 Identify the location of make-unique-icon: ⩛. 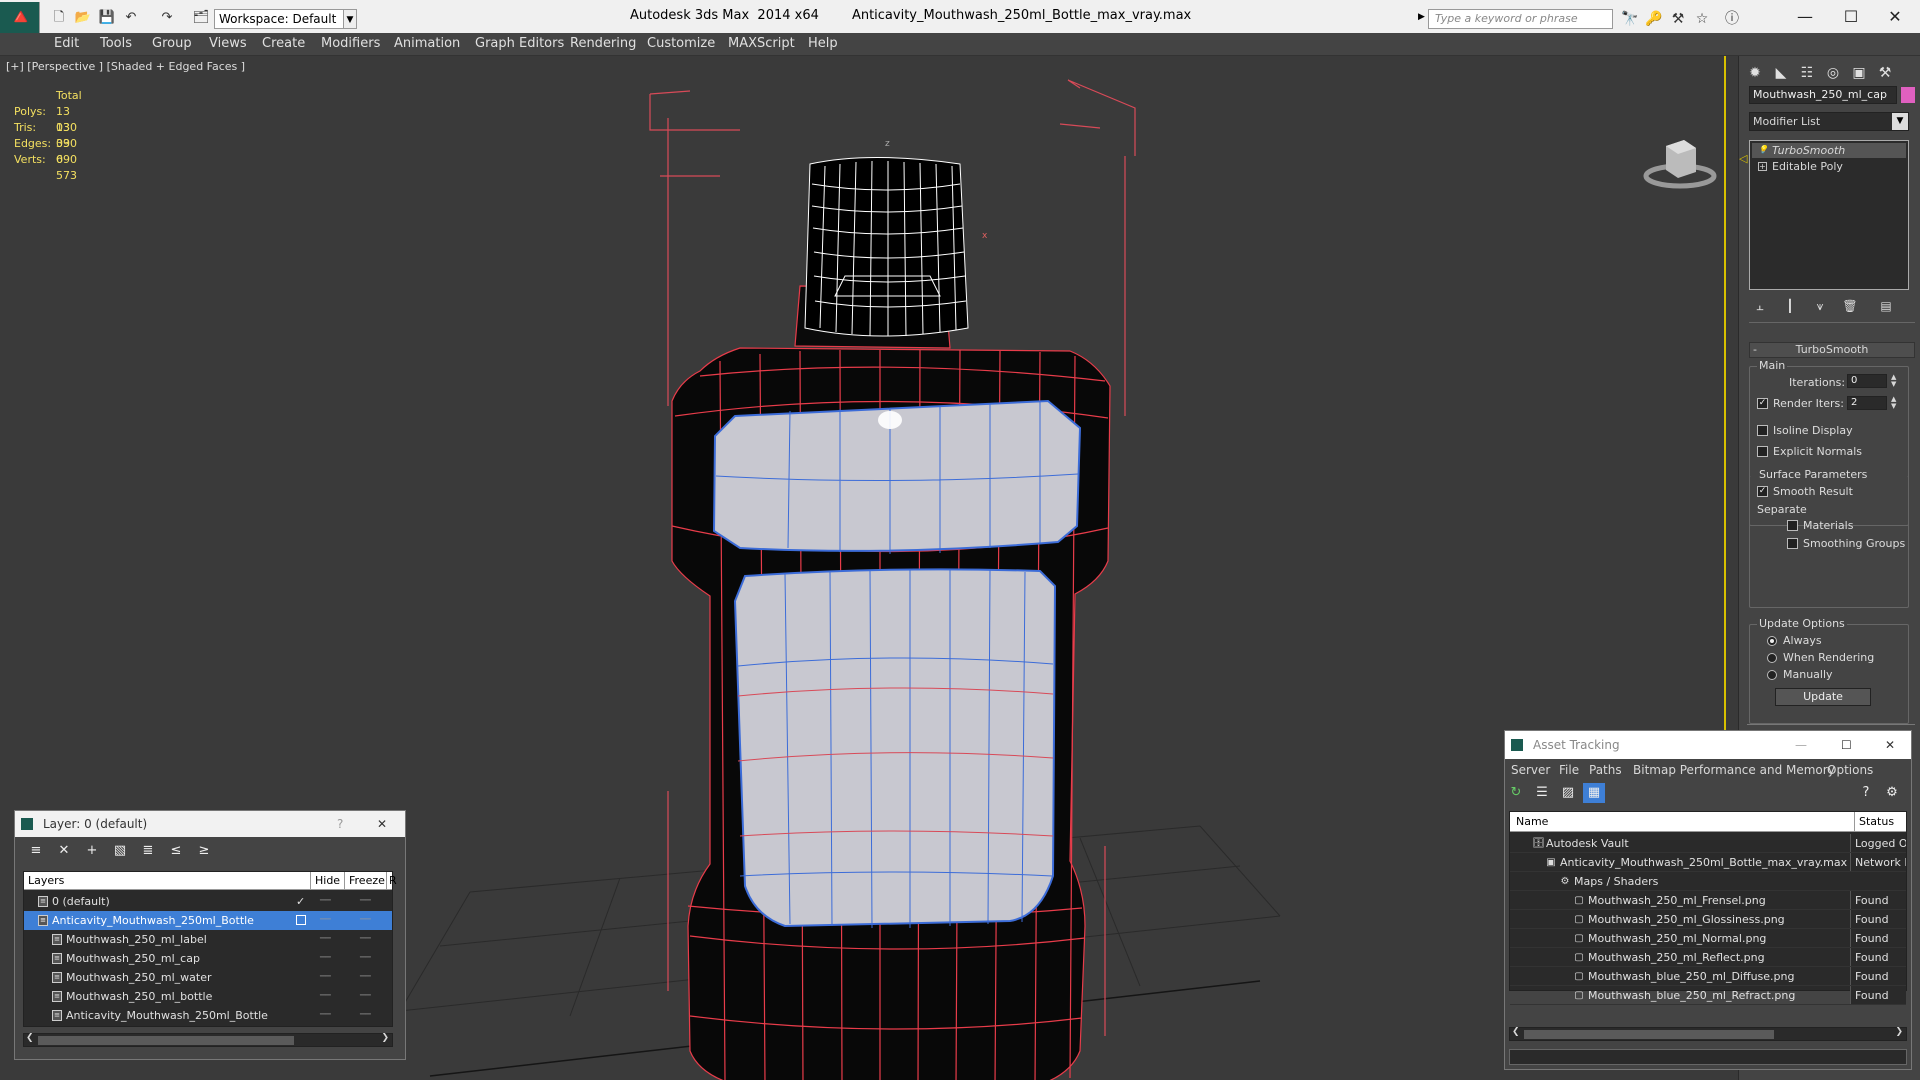
(1820, 306).